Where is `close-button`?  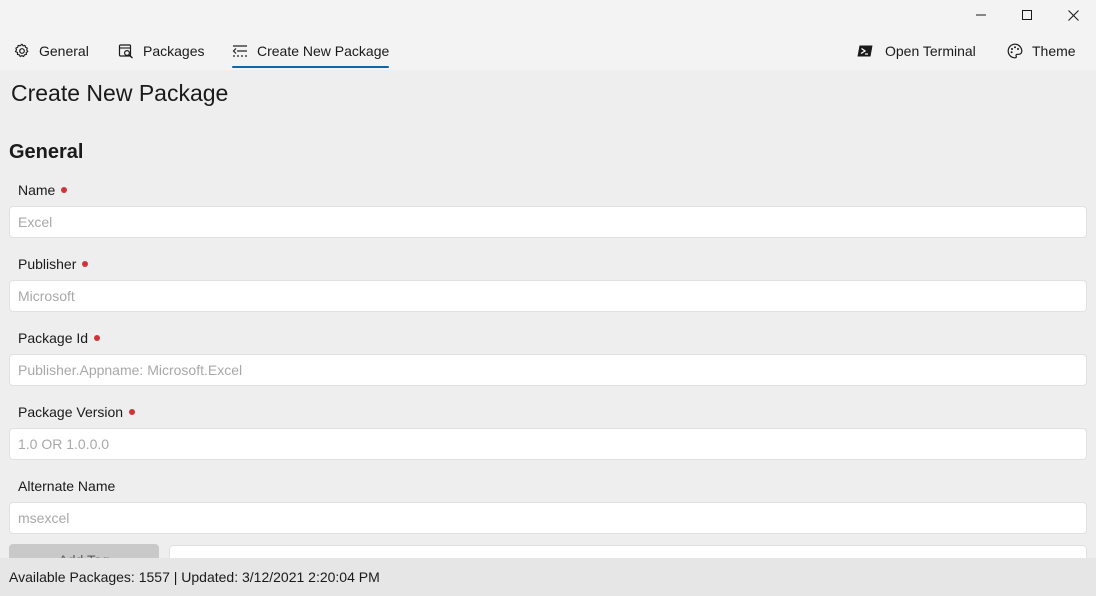 close-button is located at coordinates (1073, 15).